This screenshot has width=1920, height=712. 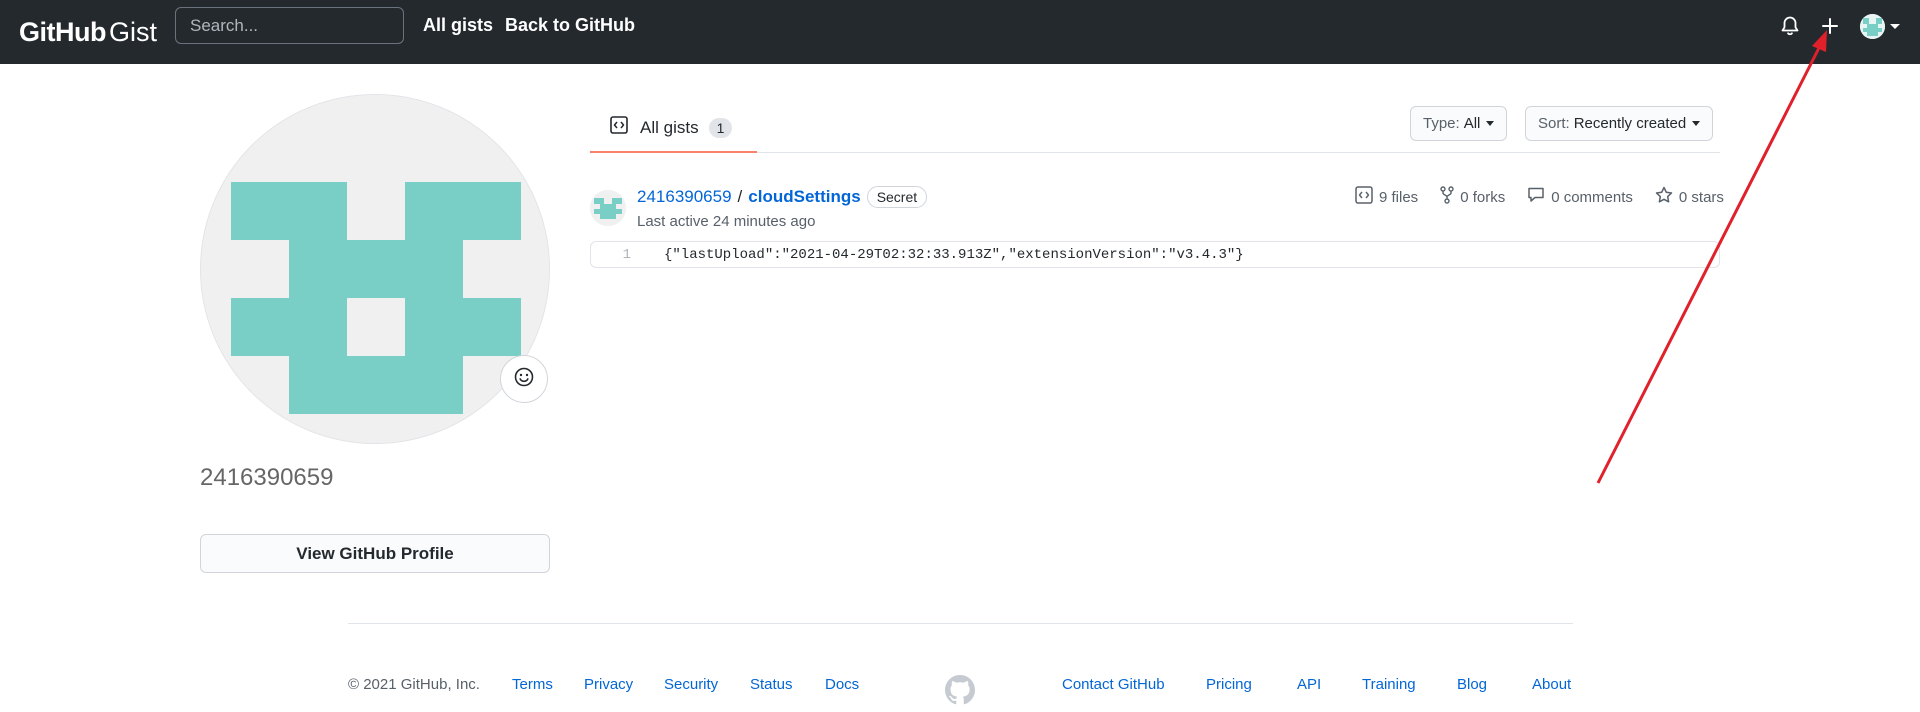 I want to click on type-filter-value: All, so click(x=1472, y=123).